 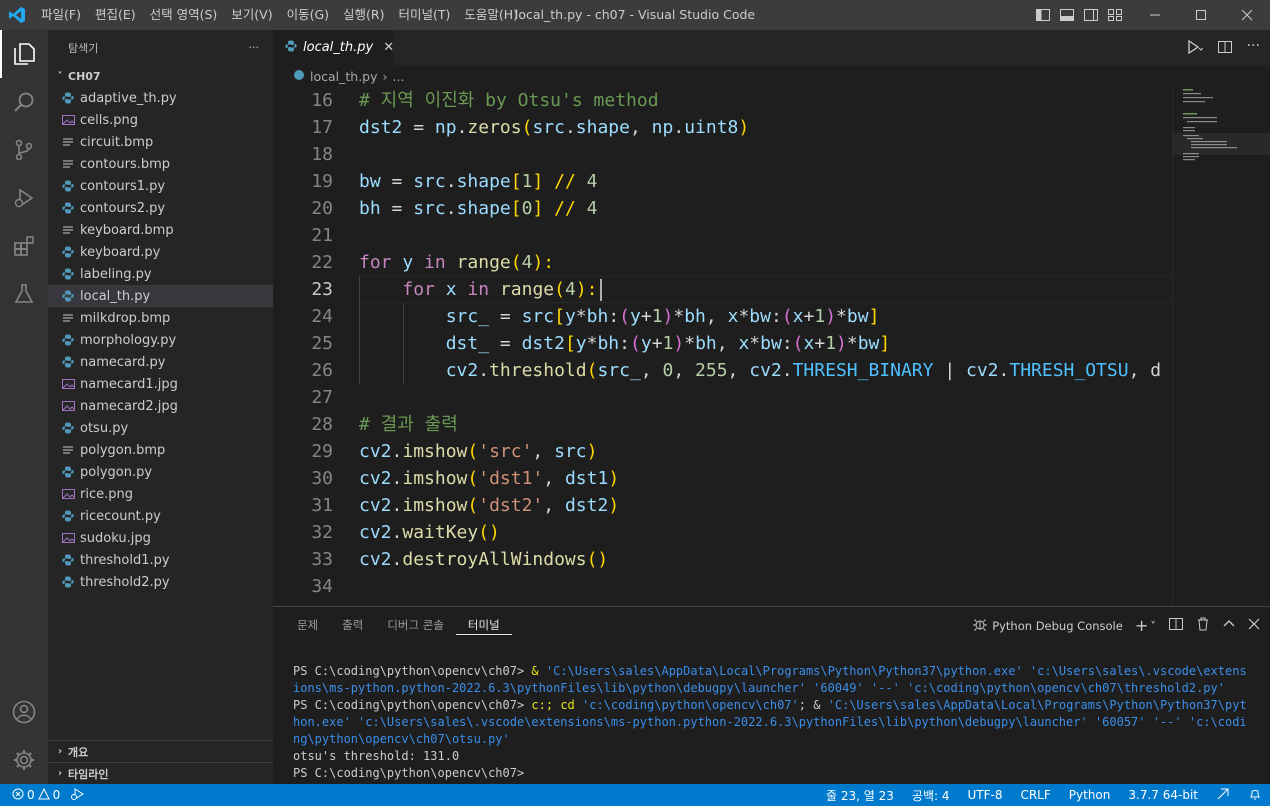 What do you see at coordinates (160, 186) in the screenshot?
I see `file-item: contours1.py` at bounding box center [160, 186].